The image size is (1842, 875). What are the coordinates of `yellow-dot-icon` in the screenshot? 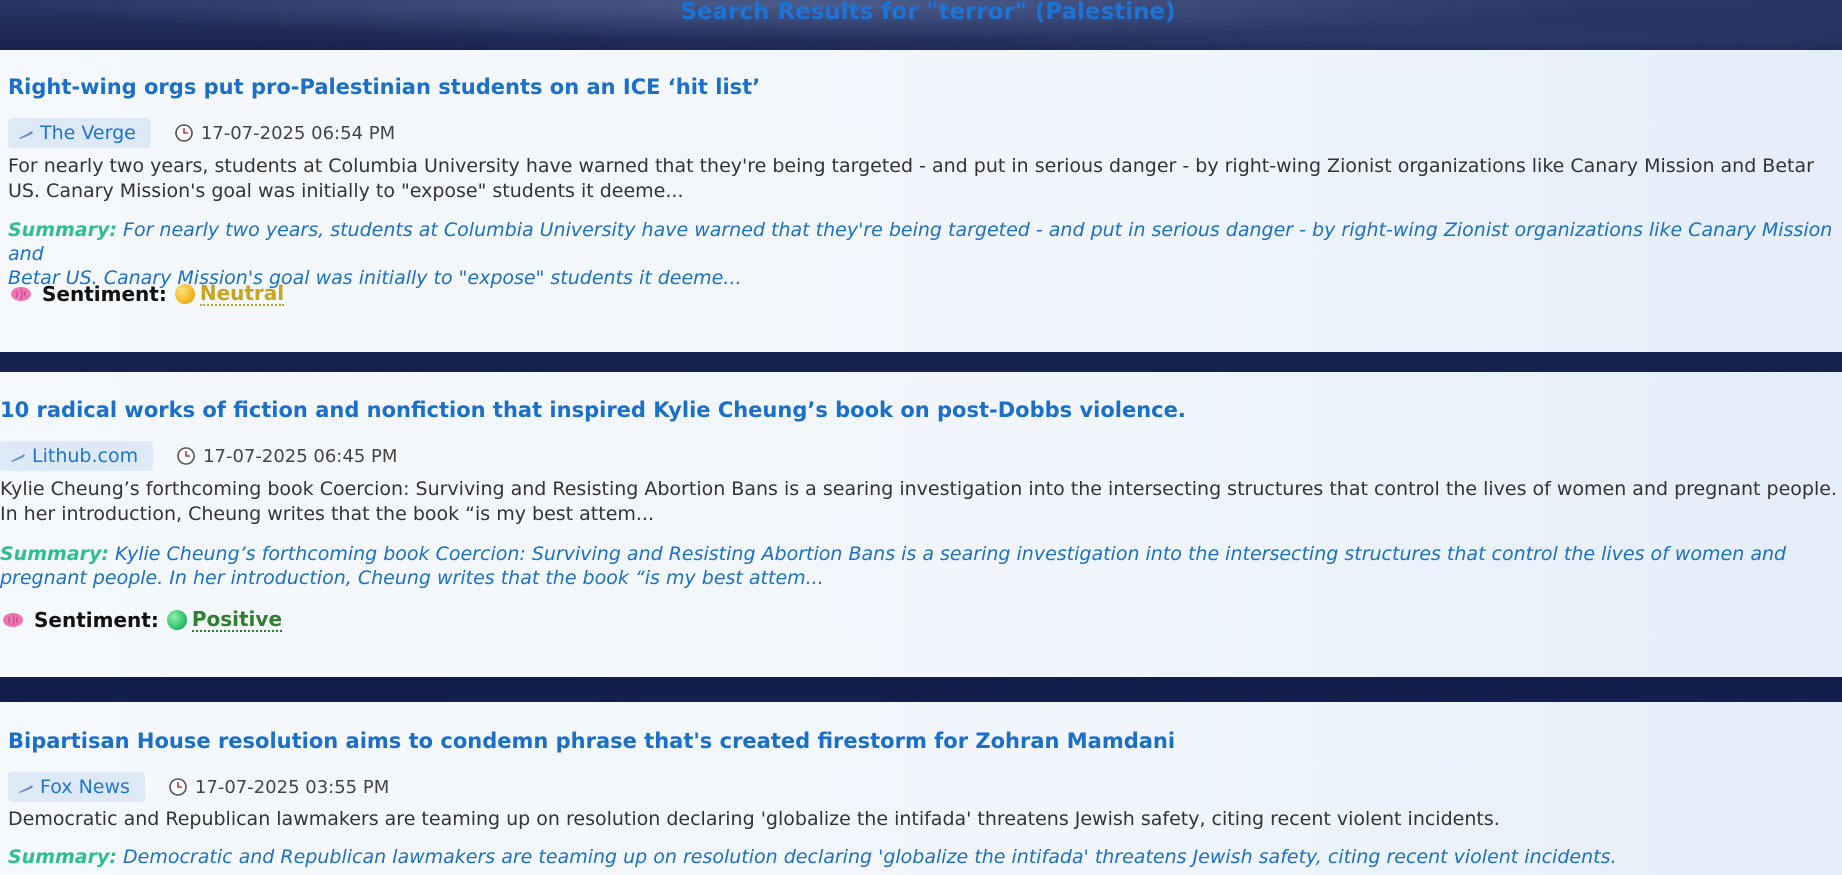 It's located at (184, 294).